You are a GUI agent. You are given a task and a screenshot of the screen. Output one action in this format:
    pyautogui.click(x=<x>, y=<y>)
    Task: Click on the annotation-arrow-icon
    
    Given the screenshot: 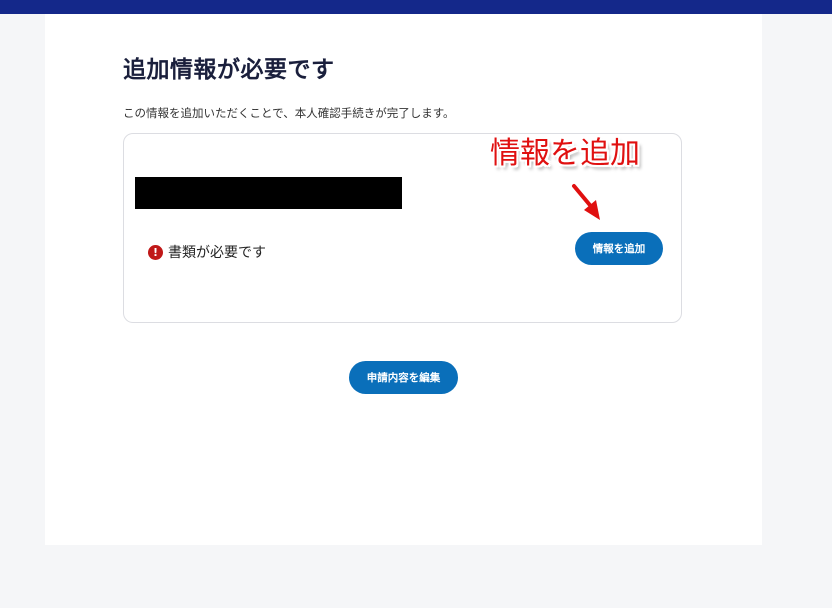 What is the action you would take?
    pyautogui.click(x=586, y=202)
    